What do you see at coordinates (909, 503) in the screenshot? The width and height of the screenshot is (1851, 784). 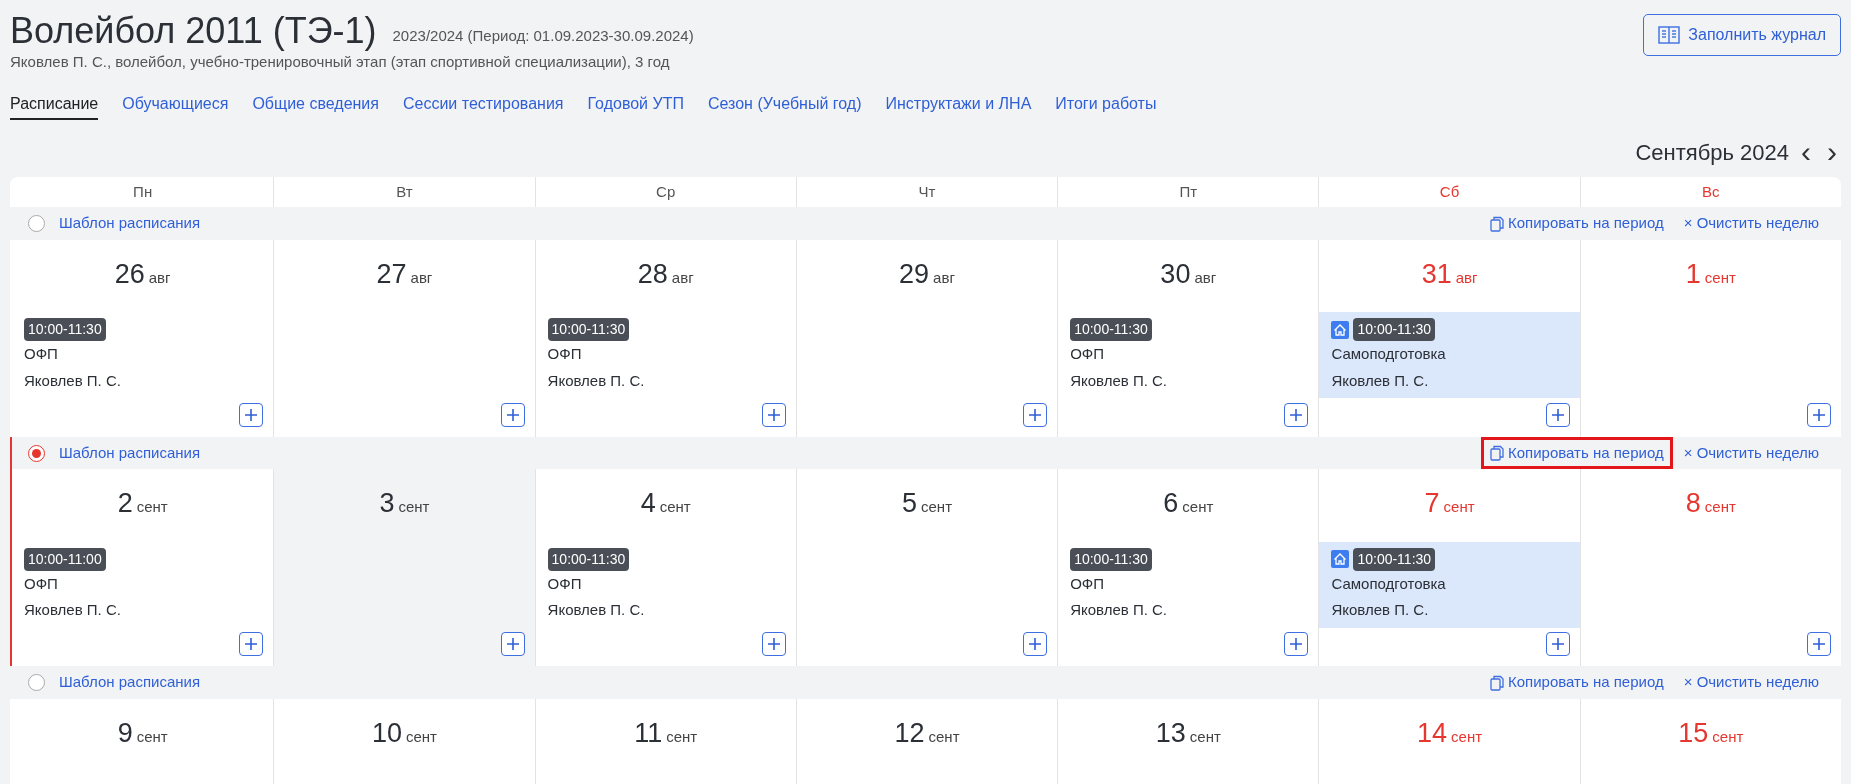 I see `day-number: 5` at bounding box center [909, 503].